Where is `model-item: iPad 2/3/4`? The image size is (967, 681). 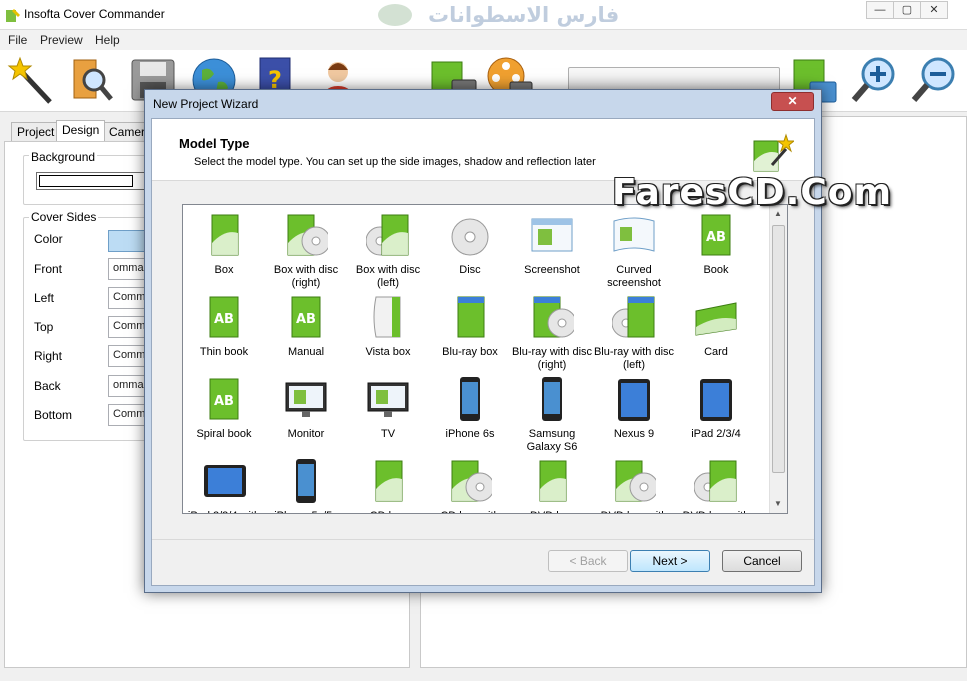 model-item: iPad 2/3/4 is located at coordinates (716, 408).